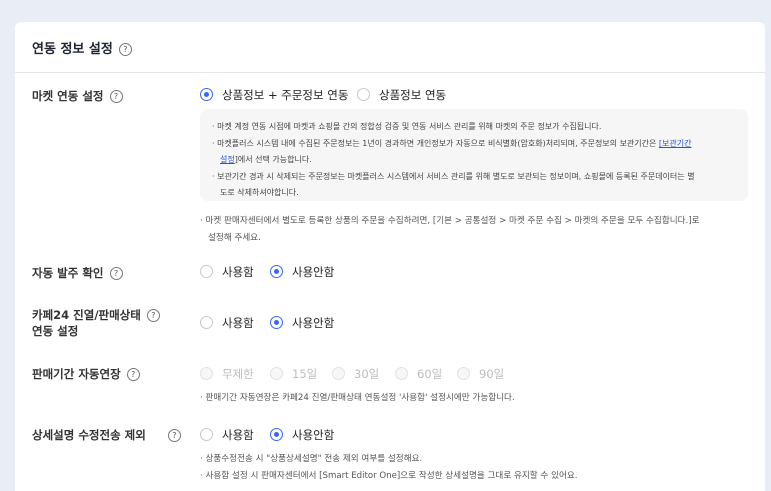 This screenshot has height=491, width=771. What do you see at coordinates (311, 459) in the screenshot?
I see `detail-exclude-note: · 상품수정전송 시 "상품상세설명" 전송 제외 여부를 설정해요.` at bounding box center [311, 459].